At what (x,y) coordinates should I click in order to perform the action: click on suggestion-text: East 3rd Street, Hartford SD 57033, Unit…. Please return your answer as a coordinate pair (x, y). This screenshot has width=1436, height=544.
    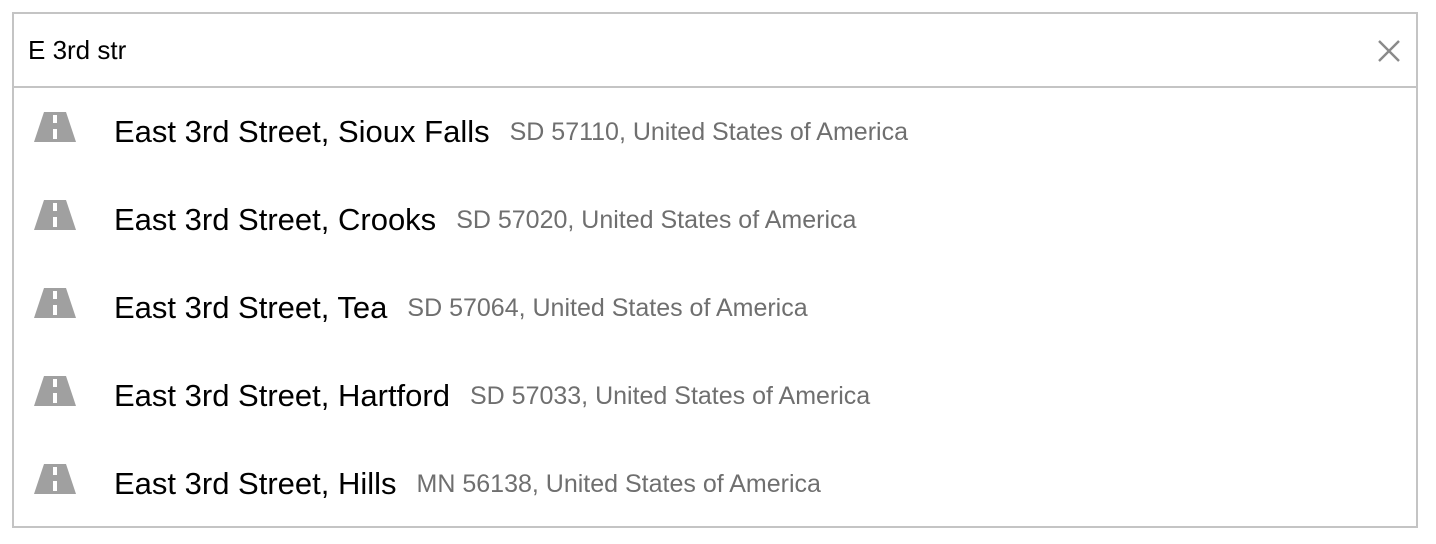
    Looking at the image, I should click on (492, 396).